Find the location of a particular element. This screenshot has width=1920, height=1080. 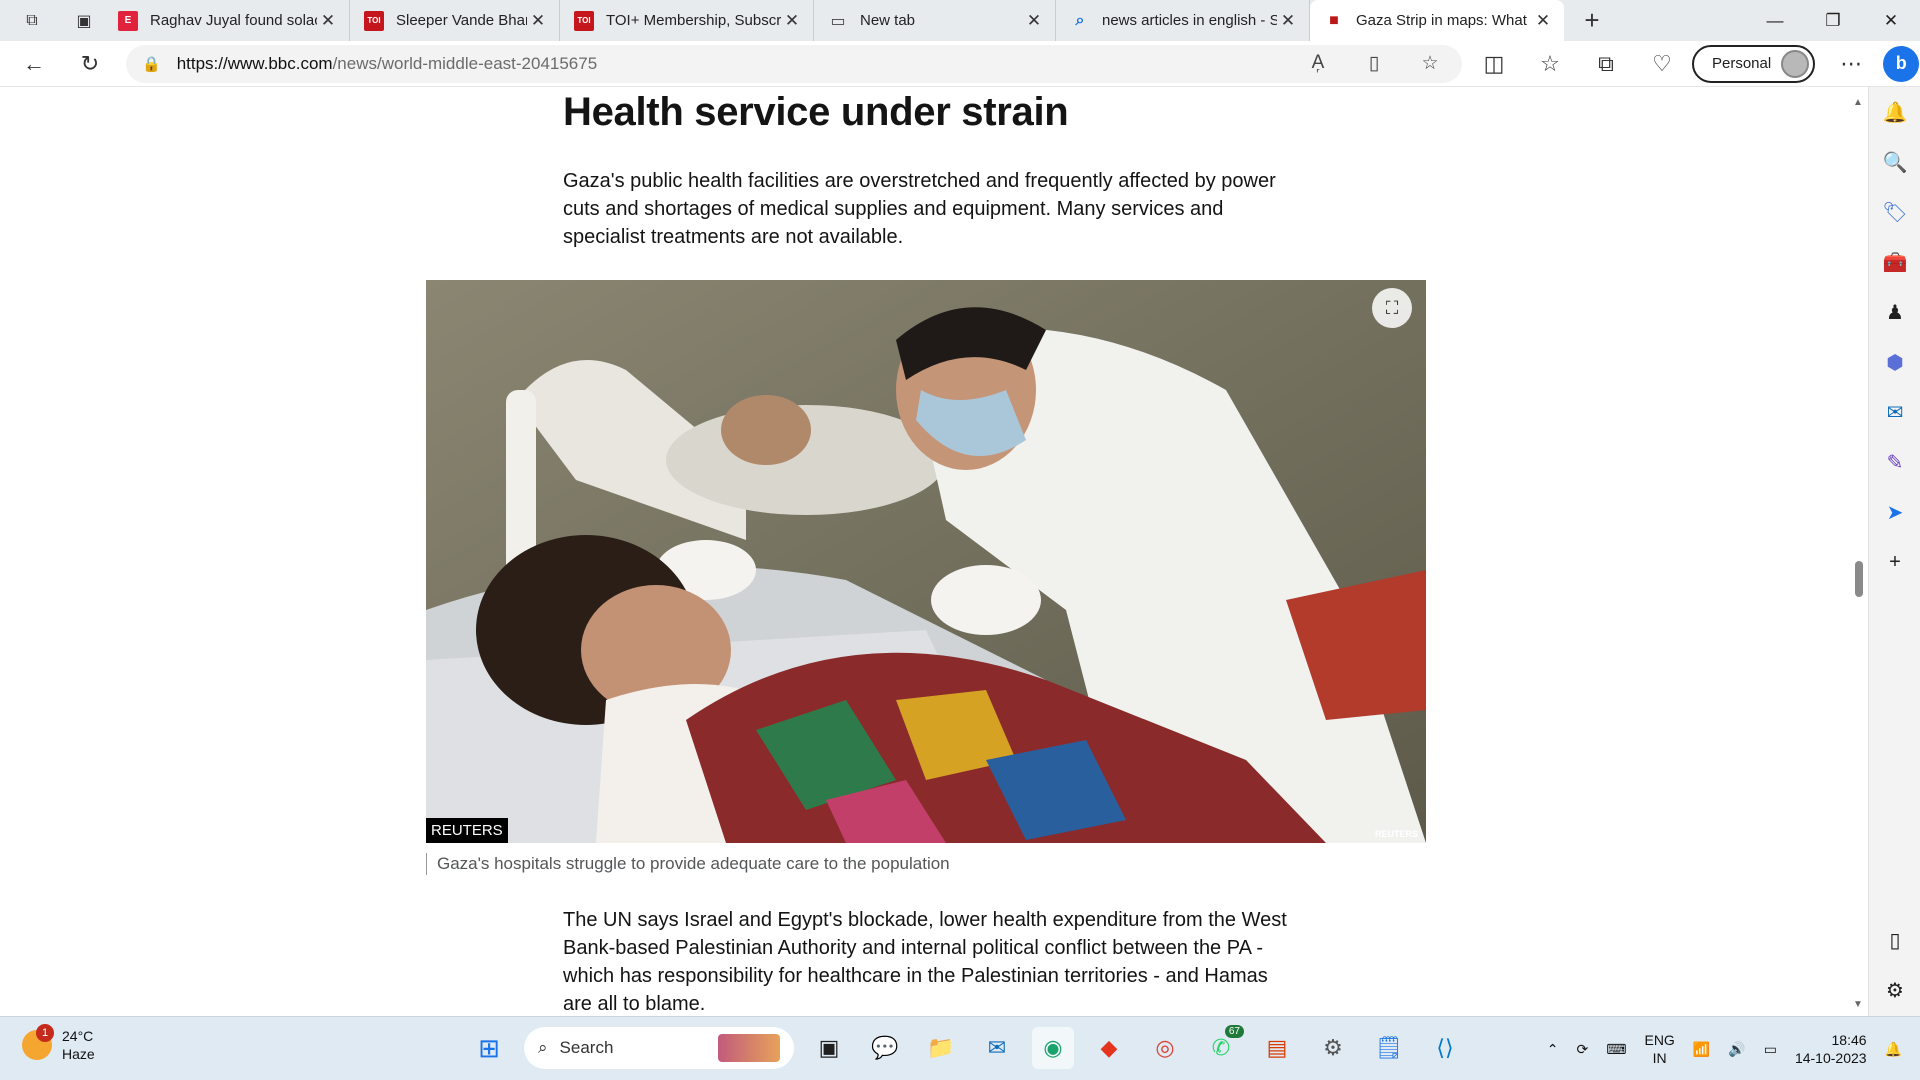

tools-briefcase-icon: 🧰 is located at coordinates (1894, 262).